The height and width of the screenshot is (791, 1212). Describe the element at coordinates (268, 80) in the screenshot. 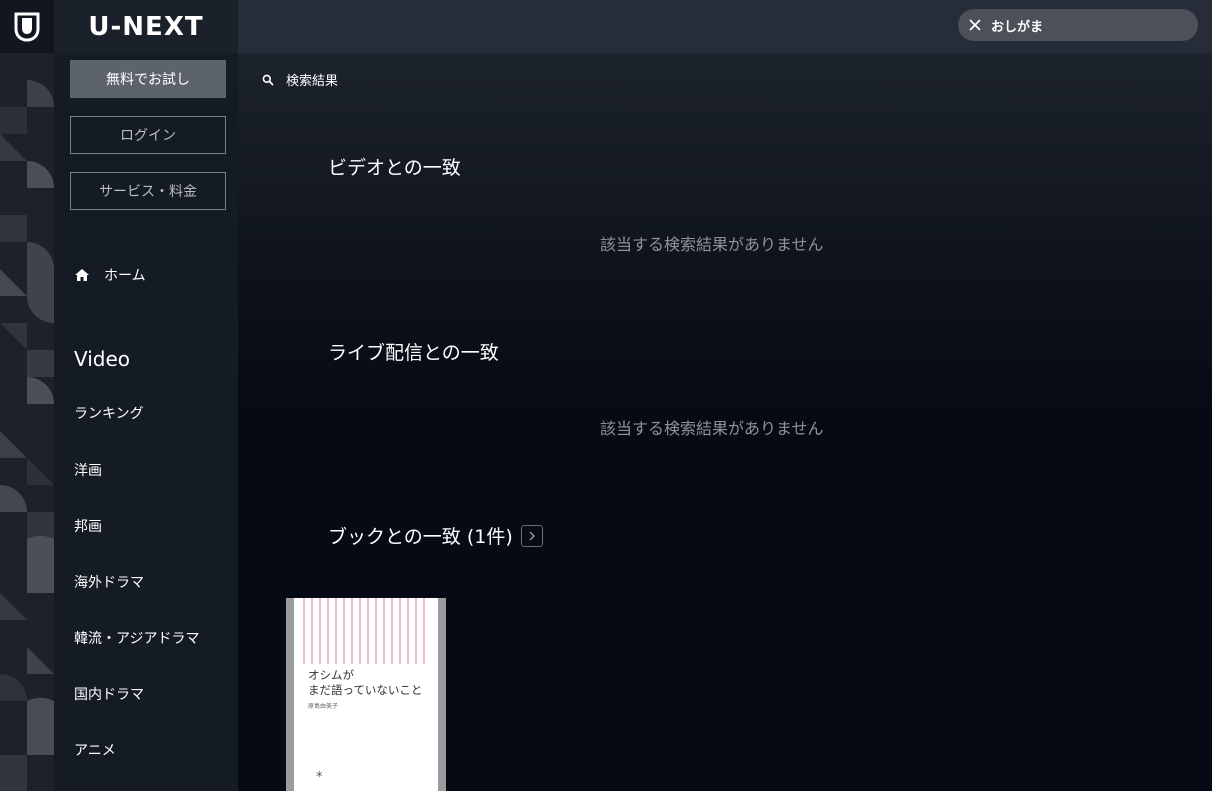

I see `search-icon` at that location.